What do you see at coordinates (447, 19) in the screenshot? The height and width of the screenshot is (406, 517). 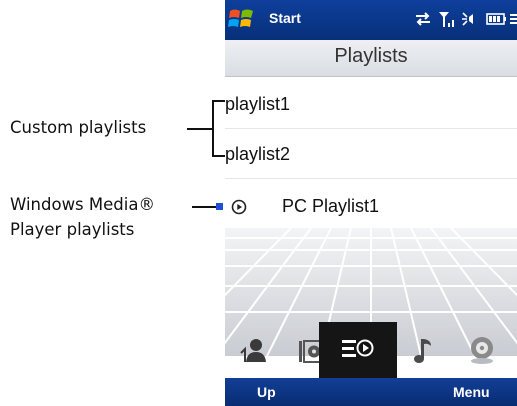 I see `signal-icon` at bounding box center [447, 19].